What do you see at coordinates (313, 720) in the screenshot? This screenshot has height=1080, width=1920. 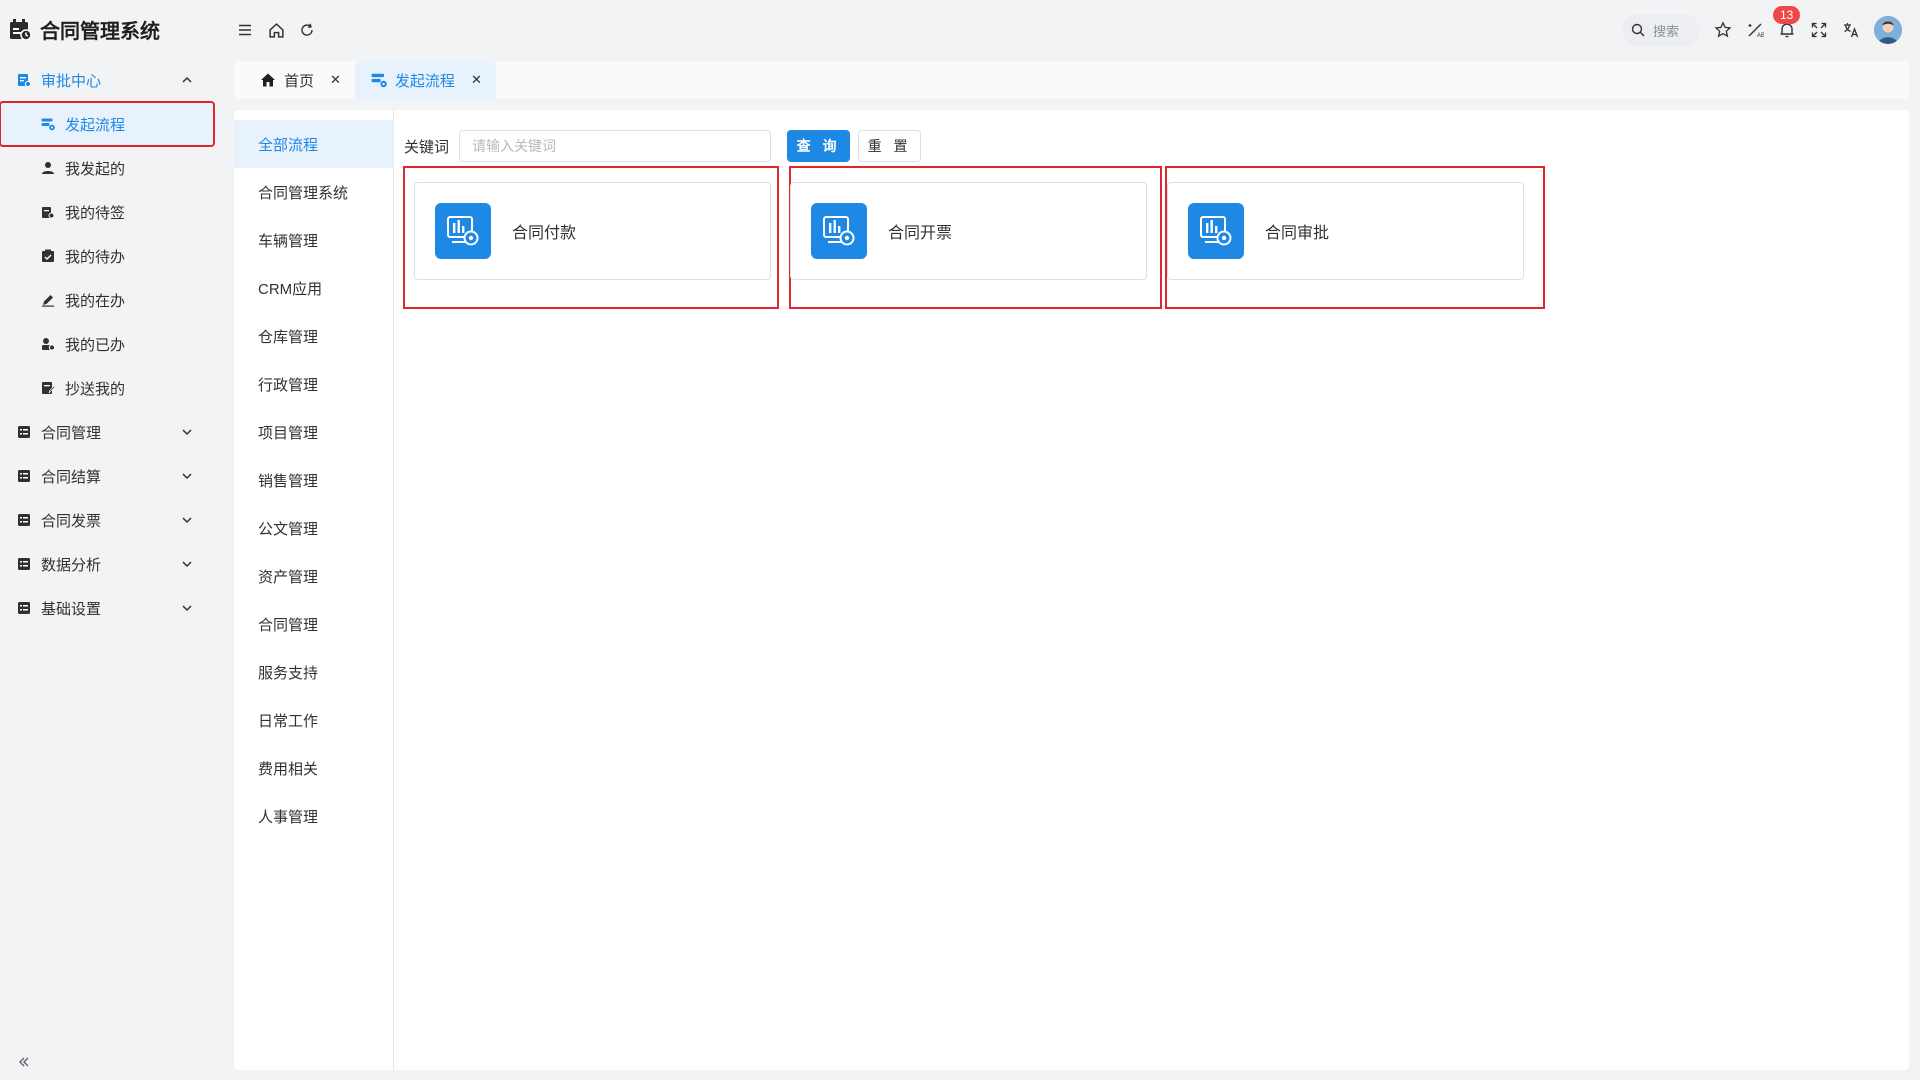 I see `category-item: 日常工作` at bounding box center [313, 720].